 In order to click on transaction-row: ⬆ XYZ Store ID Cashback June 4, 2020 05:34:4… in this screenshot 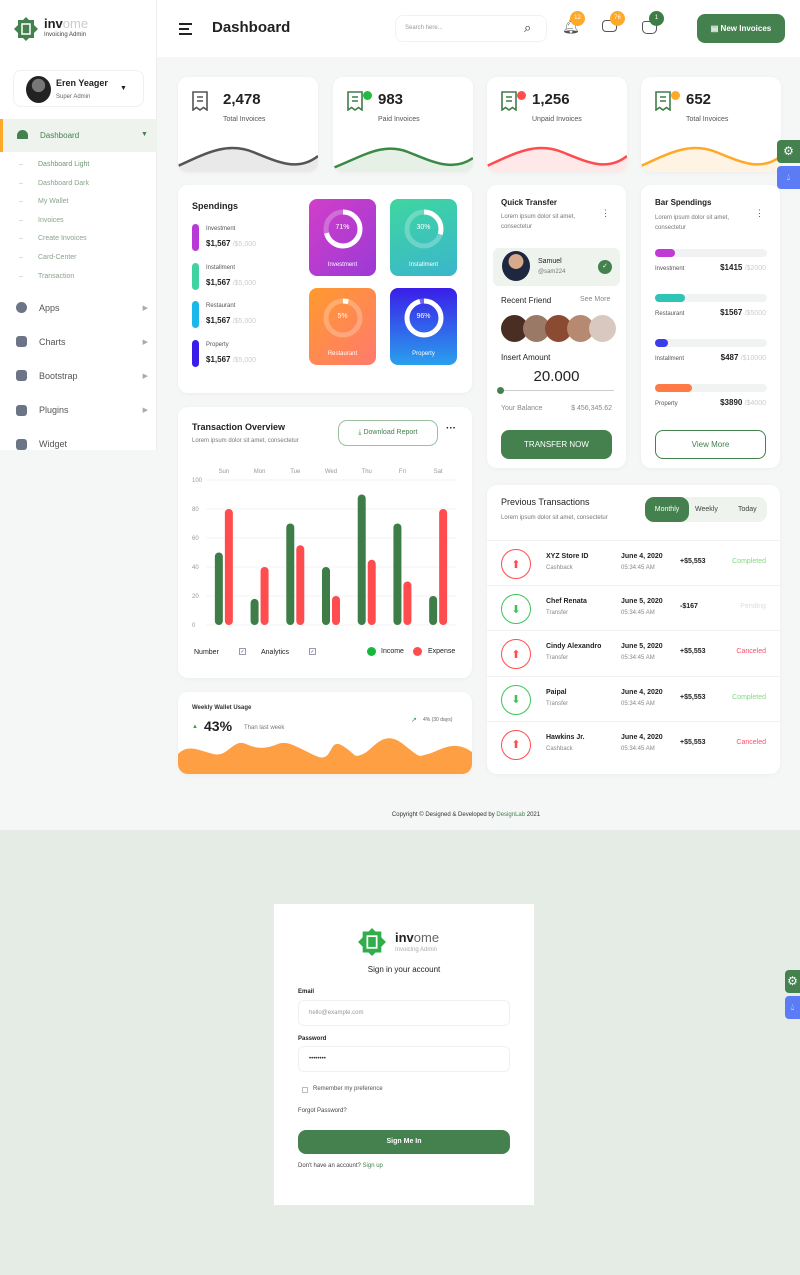, I will do `click(633, 562)`.